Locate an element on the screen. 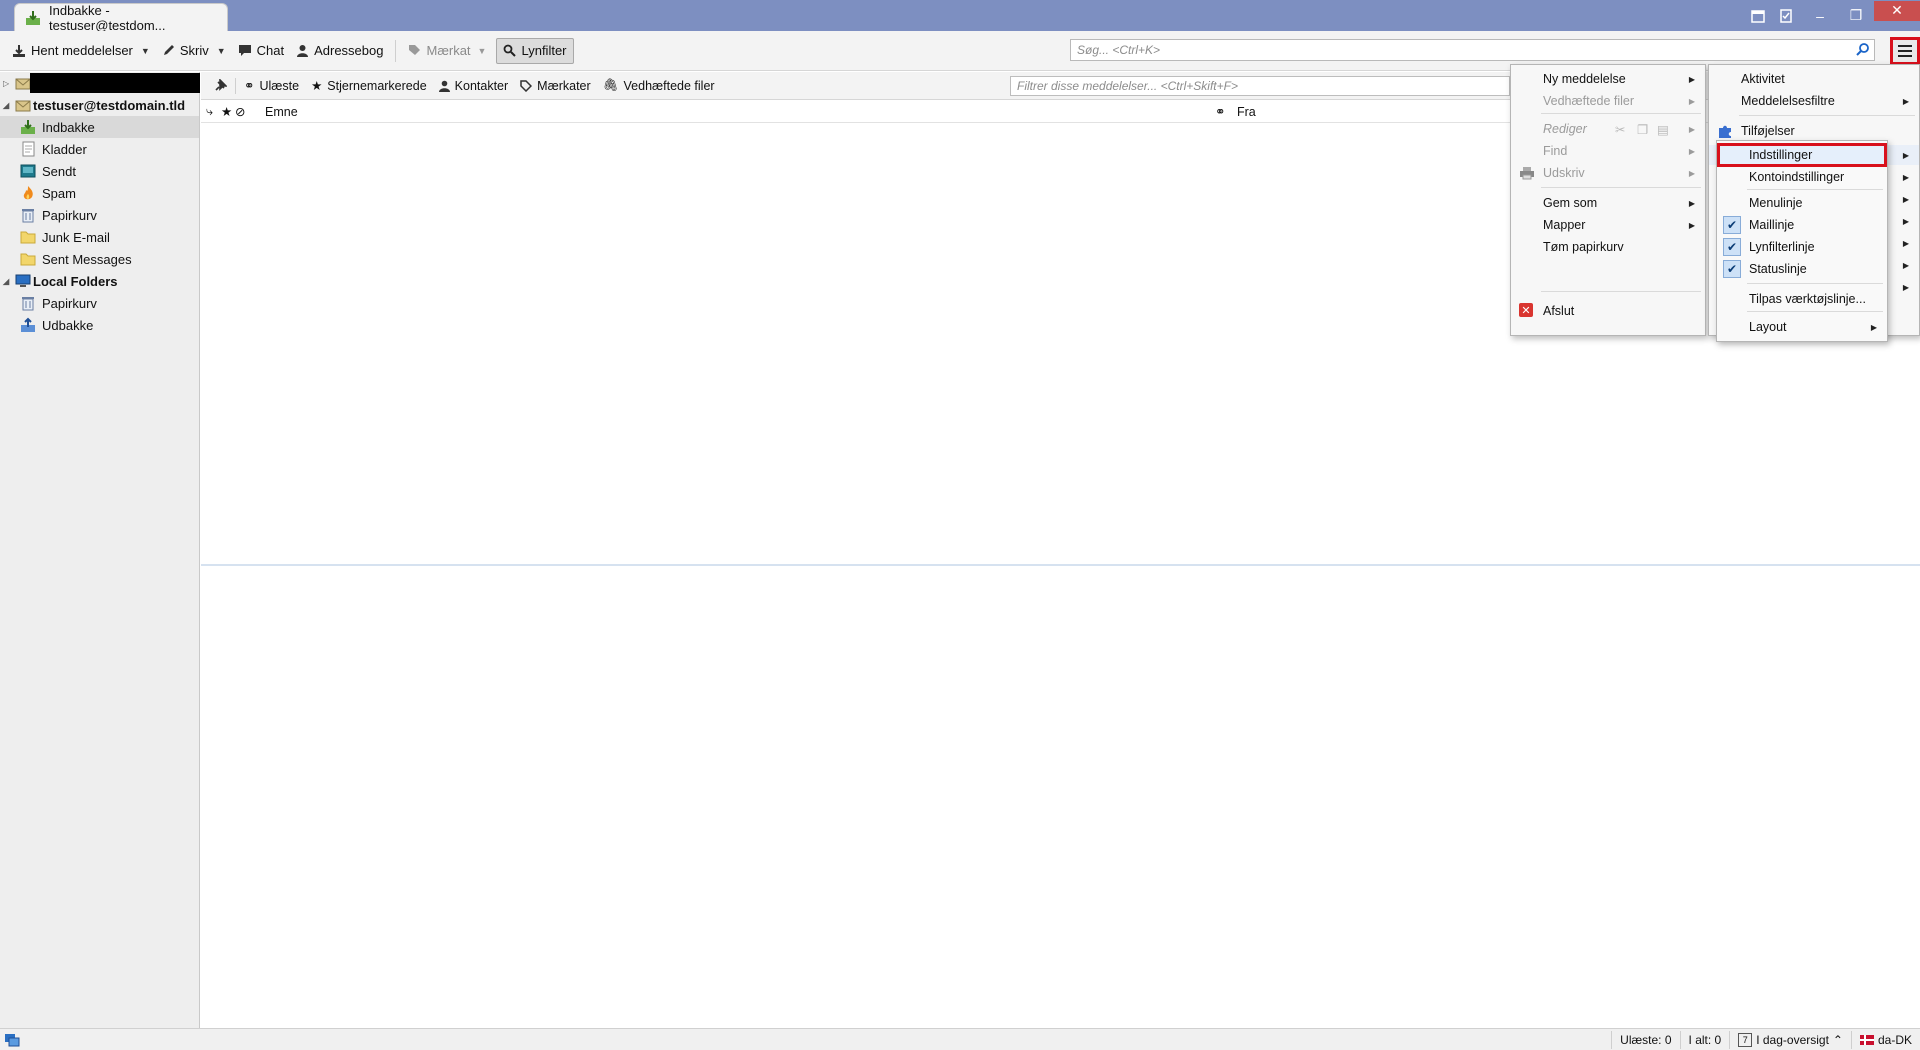 This screenshot has height=1050, width=1920. attachment-column-icon: ⊘ is located at coordinates (250, 111).